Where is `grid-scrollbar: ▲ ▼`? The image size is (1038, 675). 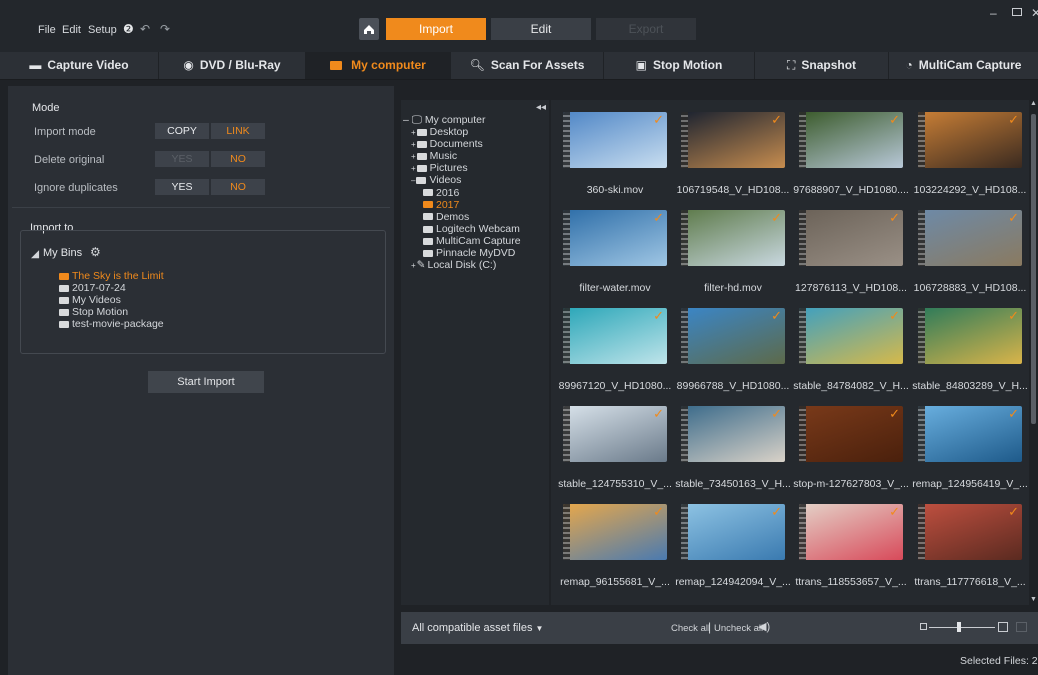 grid-scrollbar: ▲ ▼ is located at coordinates (1033, 352).